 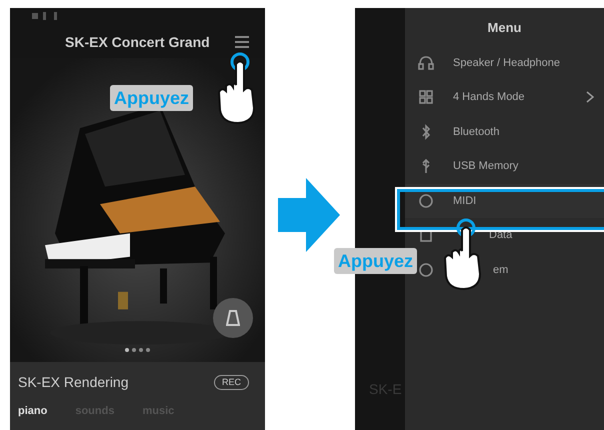 What do you see at coordinates (137, 350) in the screenshot?
I see `page-dots` at bounding box center [137, 350].